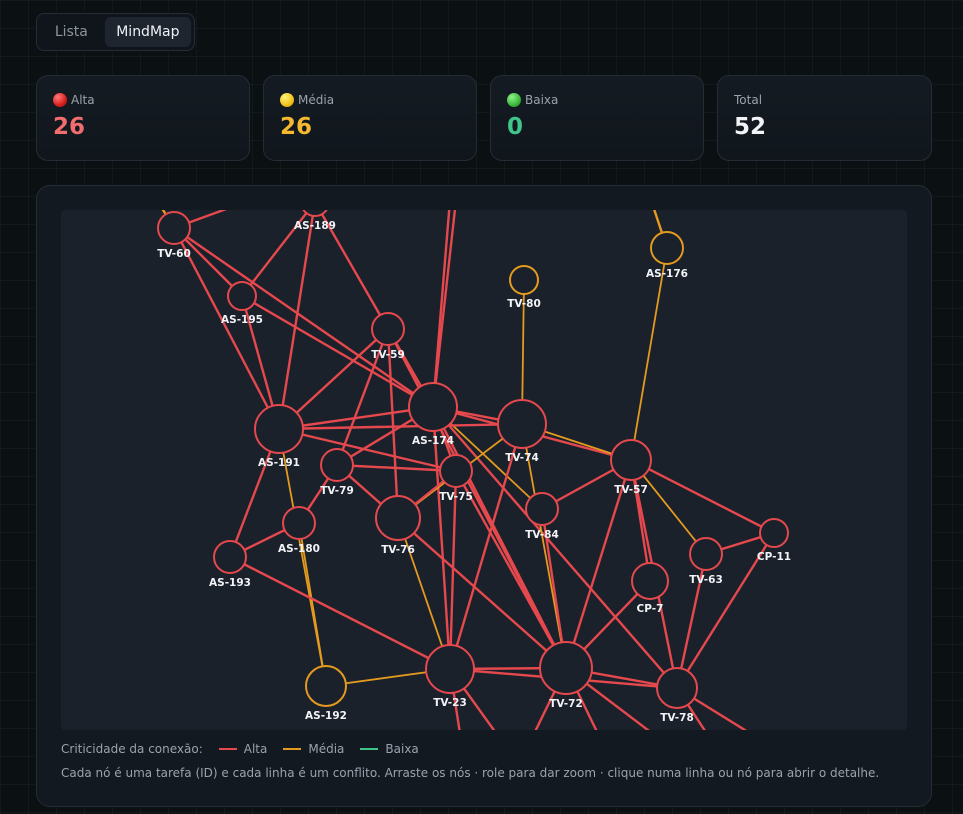 The width and height of the screenshot is (963, 814). I want to click on graph-node: TV-76, so click(398, 525).